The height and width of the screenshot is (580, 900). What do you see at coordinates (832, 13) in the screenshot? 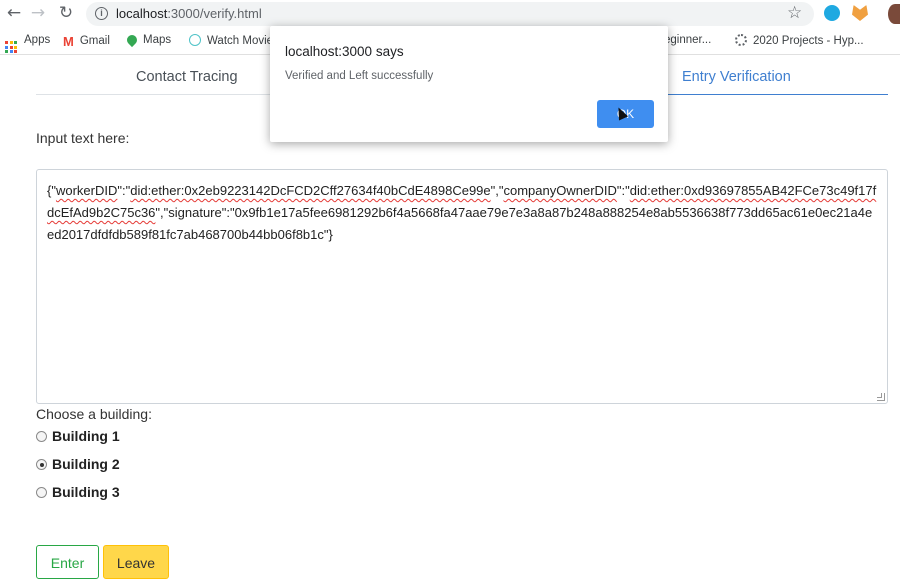
I see `skype-extension-icon` at bounding box center [832, 13].